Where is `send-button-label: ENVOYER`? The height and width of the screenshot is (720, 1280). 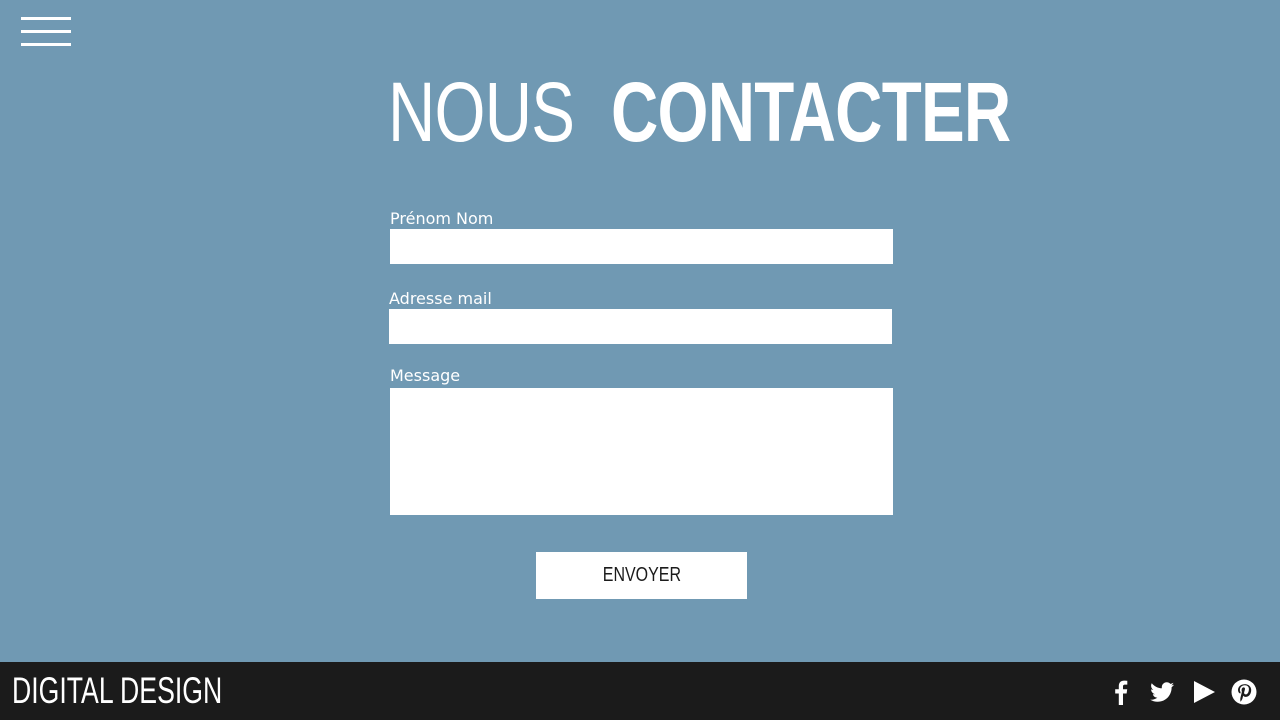 send-button-label: ENVOYER is located at coordinates (641, 575).